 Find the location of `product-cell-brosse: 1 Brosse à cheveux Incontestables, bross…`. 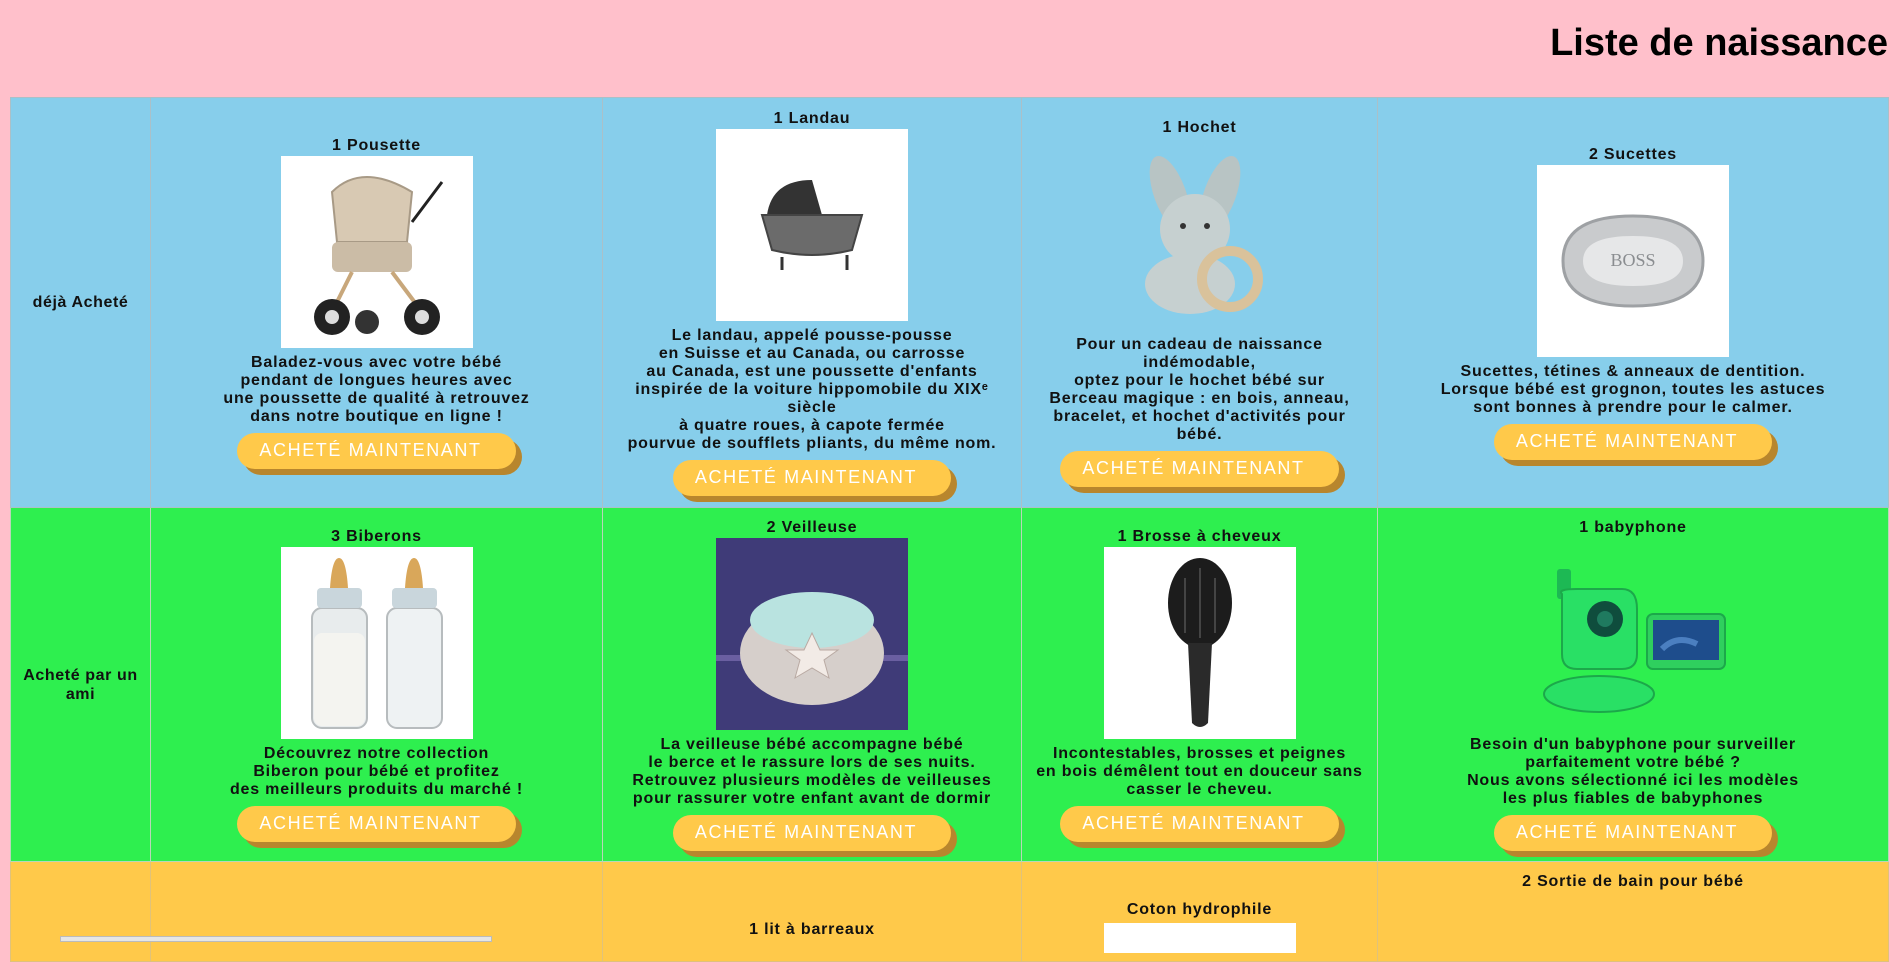

product-cell-brosse: 1 Brosse à cheveux Incontestables, bross… is located at coordinates (1199, 684).